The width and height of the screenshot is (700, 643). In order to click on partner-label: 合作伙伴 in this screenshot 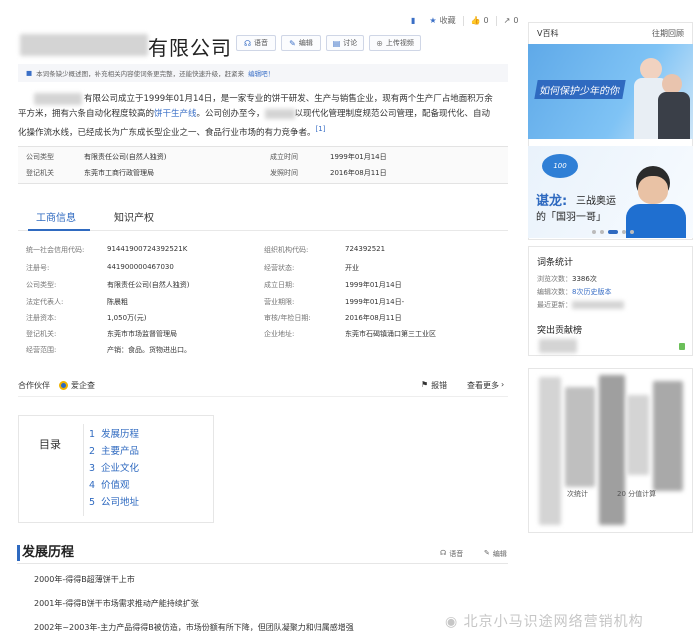, I will do `click(34, 385)`.